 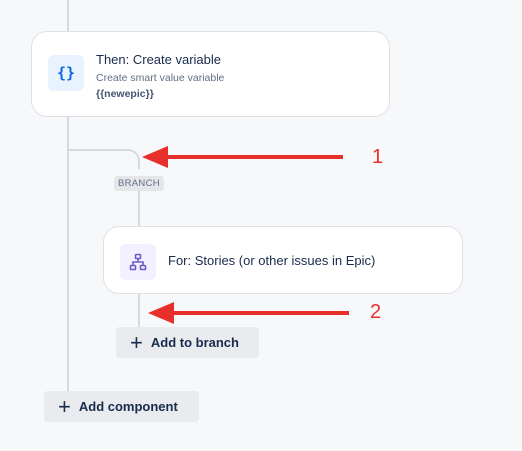 I want to click on branch-hierarchy-icon, so click(x=138, y=262).